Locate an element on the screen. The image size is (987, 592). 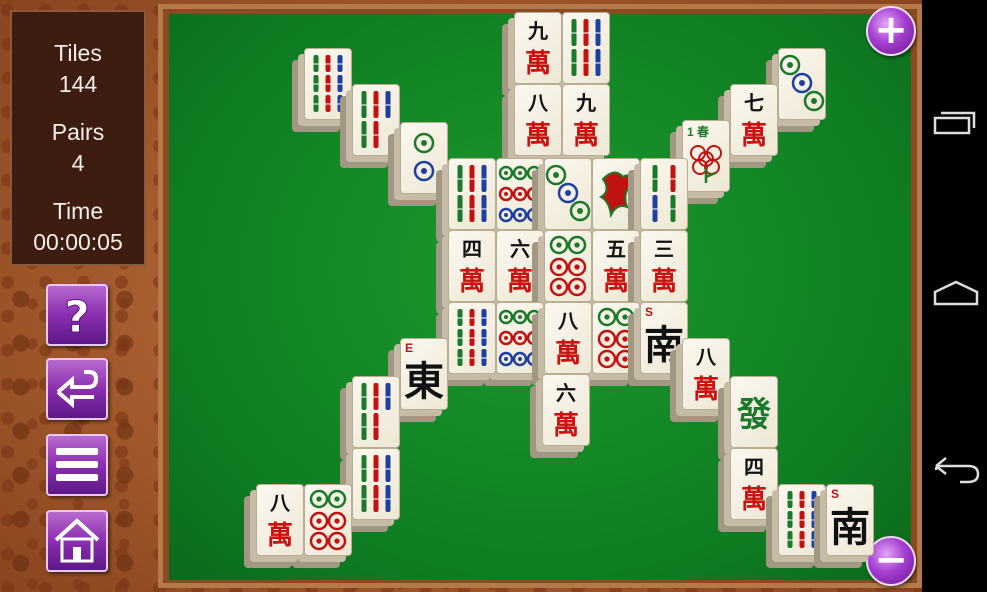
mahjong-tile: 三萬 is located at coordinates (658, 272).